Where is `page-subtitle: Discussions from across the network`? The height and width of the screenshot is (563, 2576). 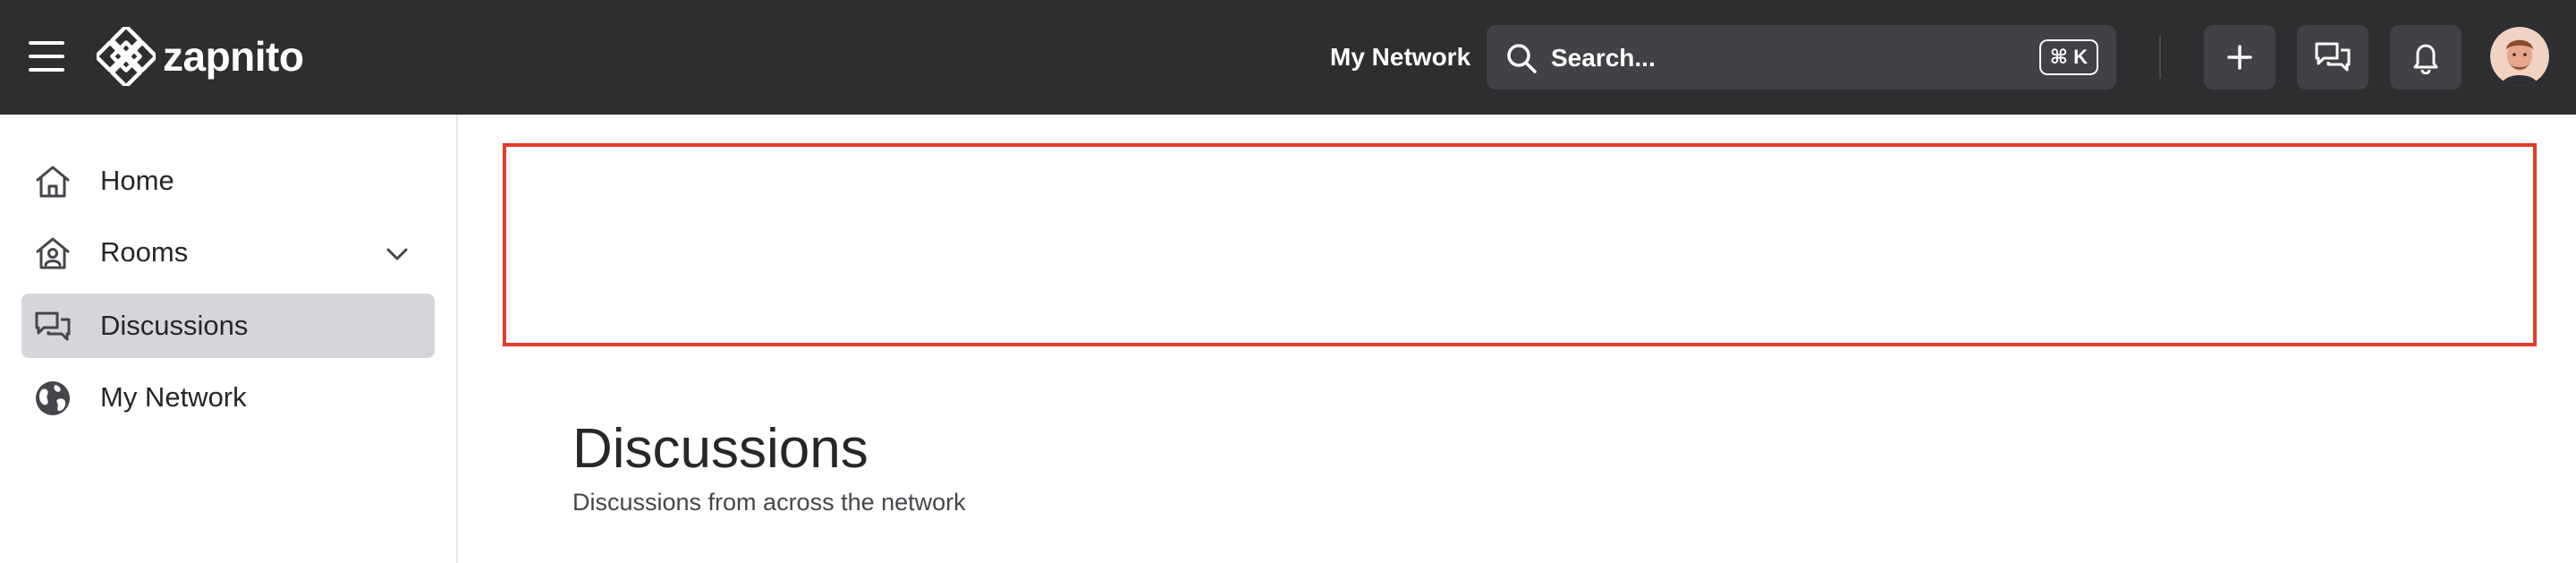
page-subtitle: Discussions from across the network is located at coordinates (769, 503).